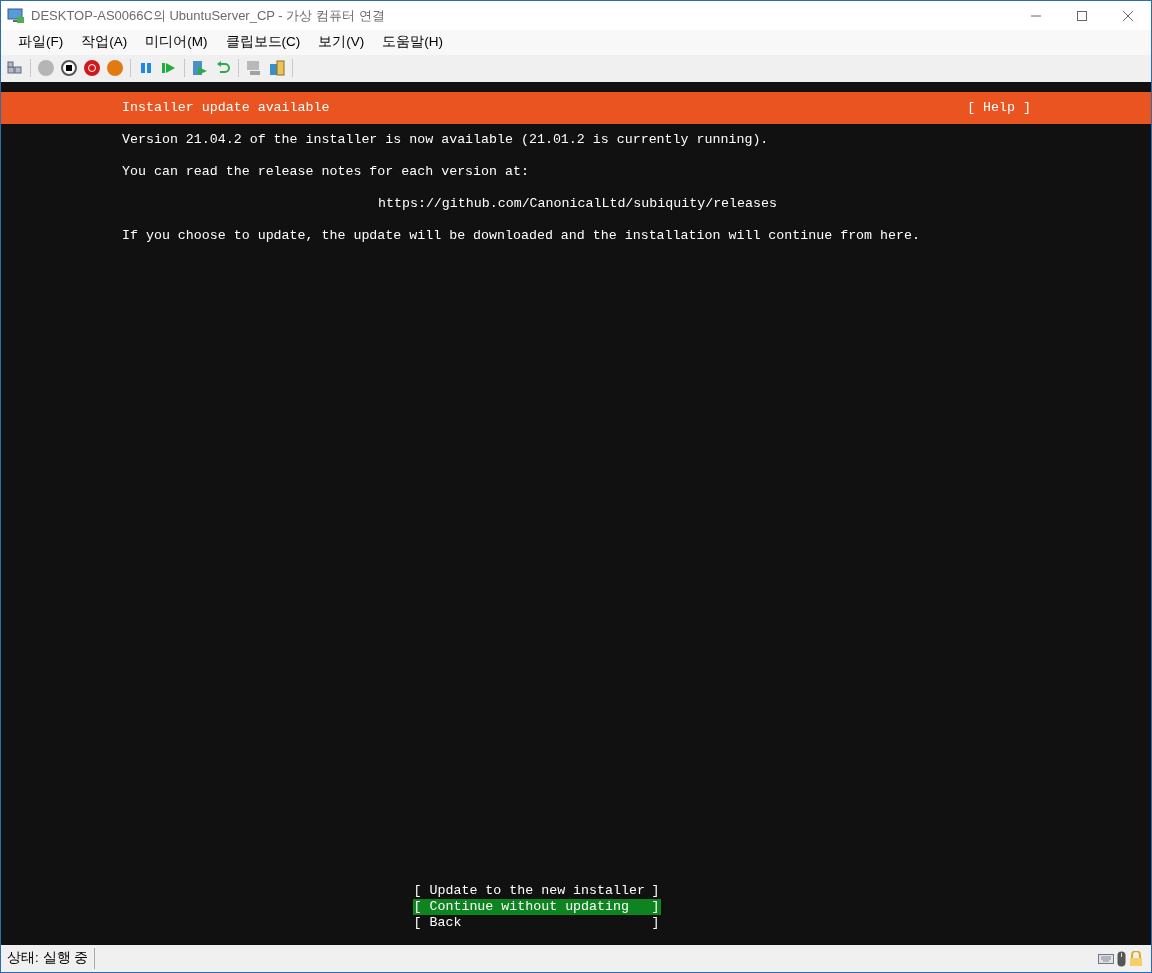  What do you see at coordinates (326, 172) in the screenshot?
I see `info-text: You can read the release notes for each version at:` at bounding box center [326, 172].